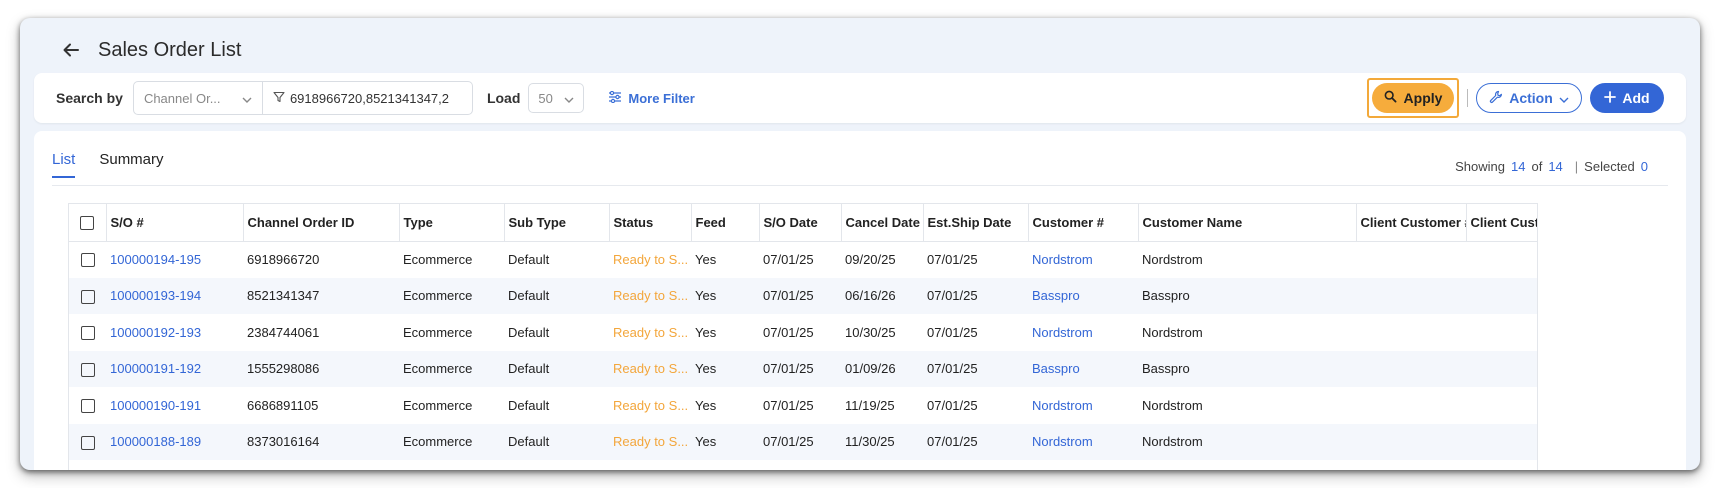  I want to click on cancel-date: 11/30/25, so click(882, 441).